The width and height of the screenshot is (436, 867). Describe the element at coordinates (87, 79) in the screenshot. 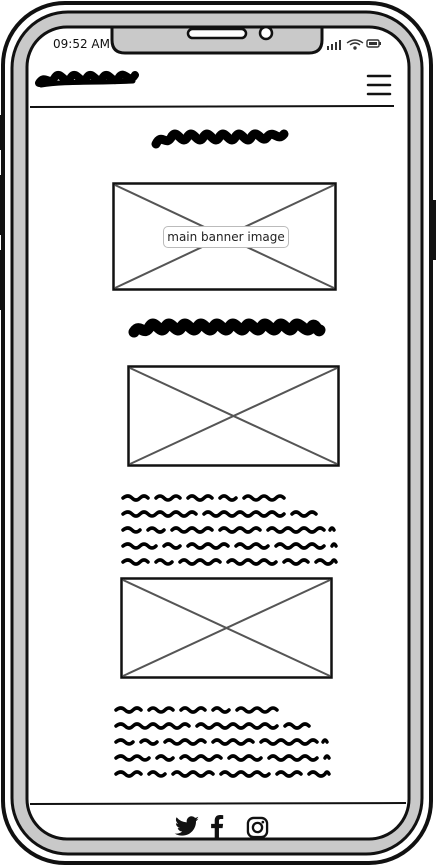

I see `logo` at that location.